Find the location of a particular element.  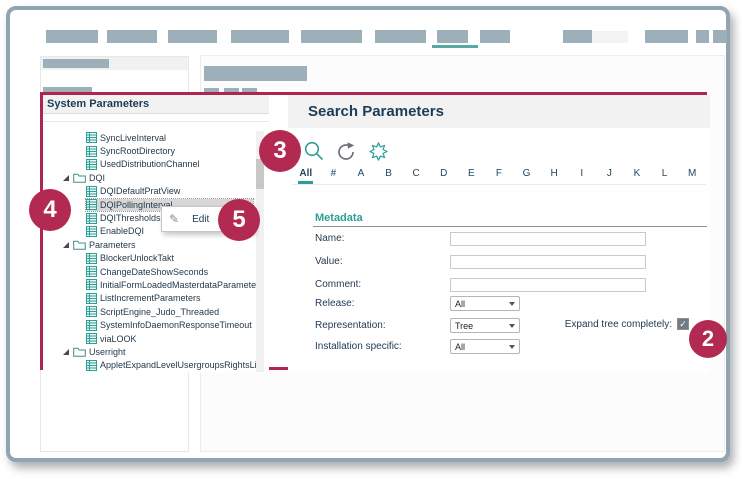

tree-row-inner: SyncLiveInterval is located at coordinates (169, 138).